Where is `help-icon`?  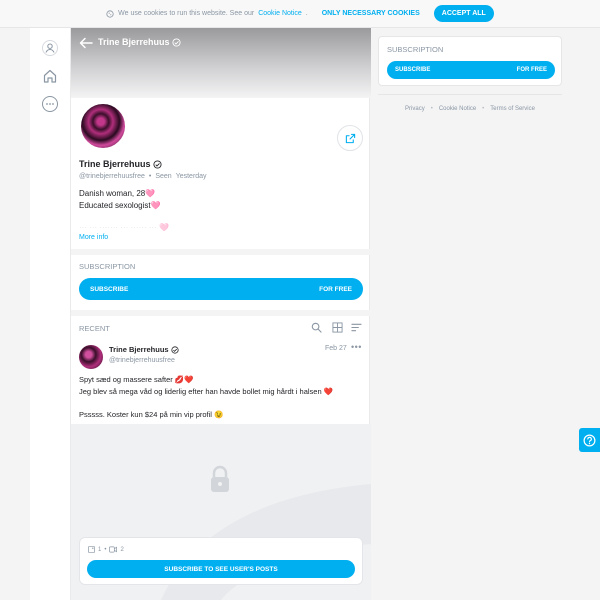 help-icon is located at coordinates (589, 440).